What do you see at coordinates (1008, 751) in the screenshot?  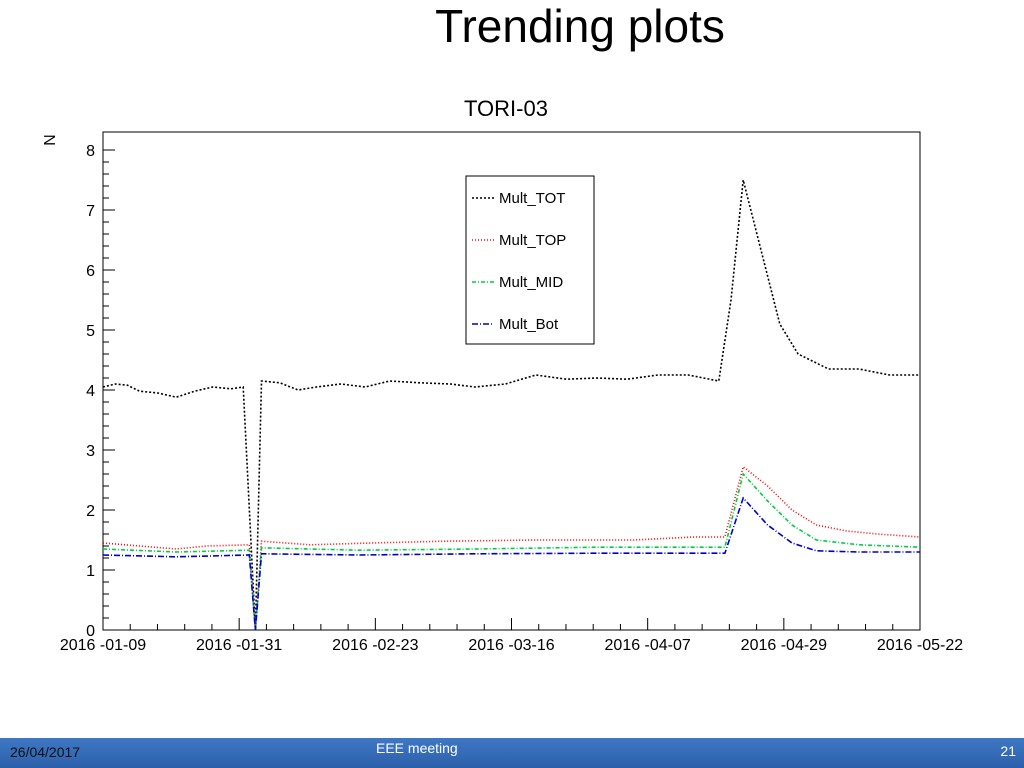 I see `footer-page-number: 21` at bounding box center [1008, 751].